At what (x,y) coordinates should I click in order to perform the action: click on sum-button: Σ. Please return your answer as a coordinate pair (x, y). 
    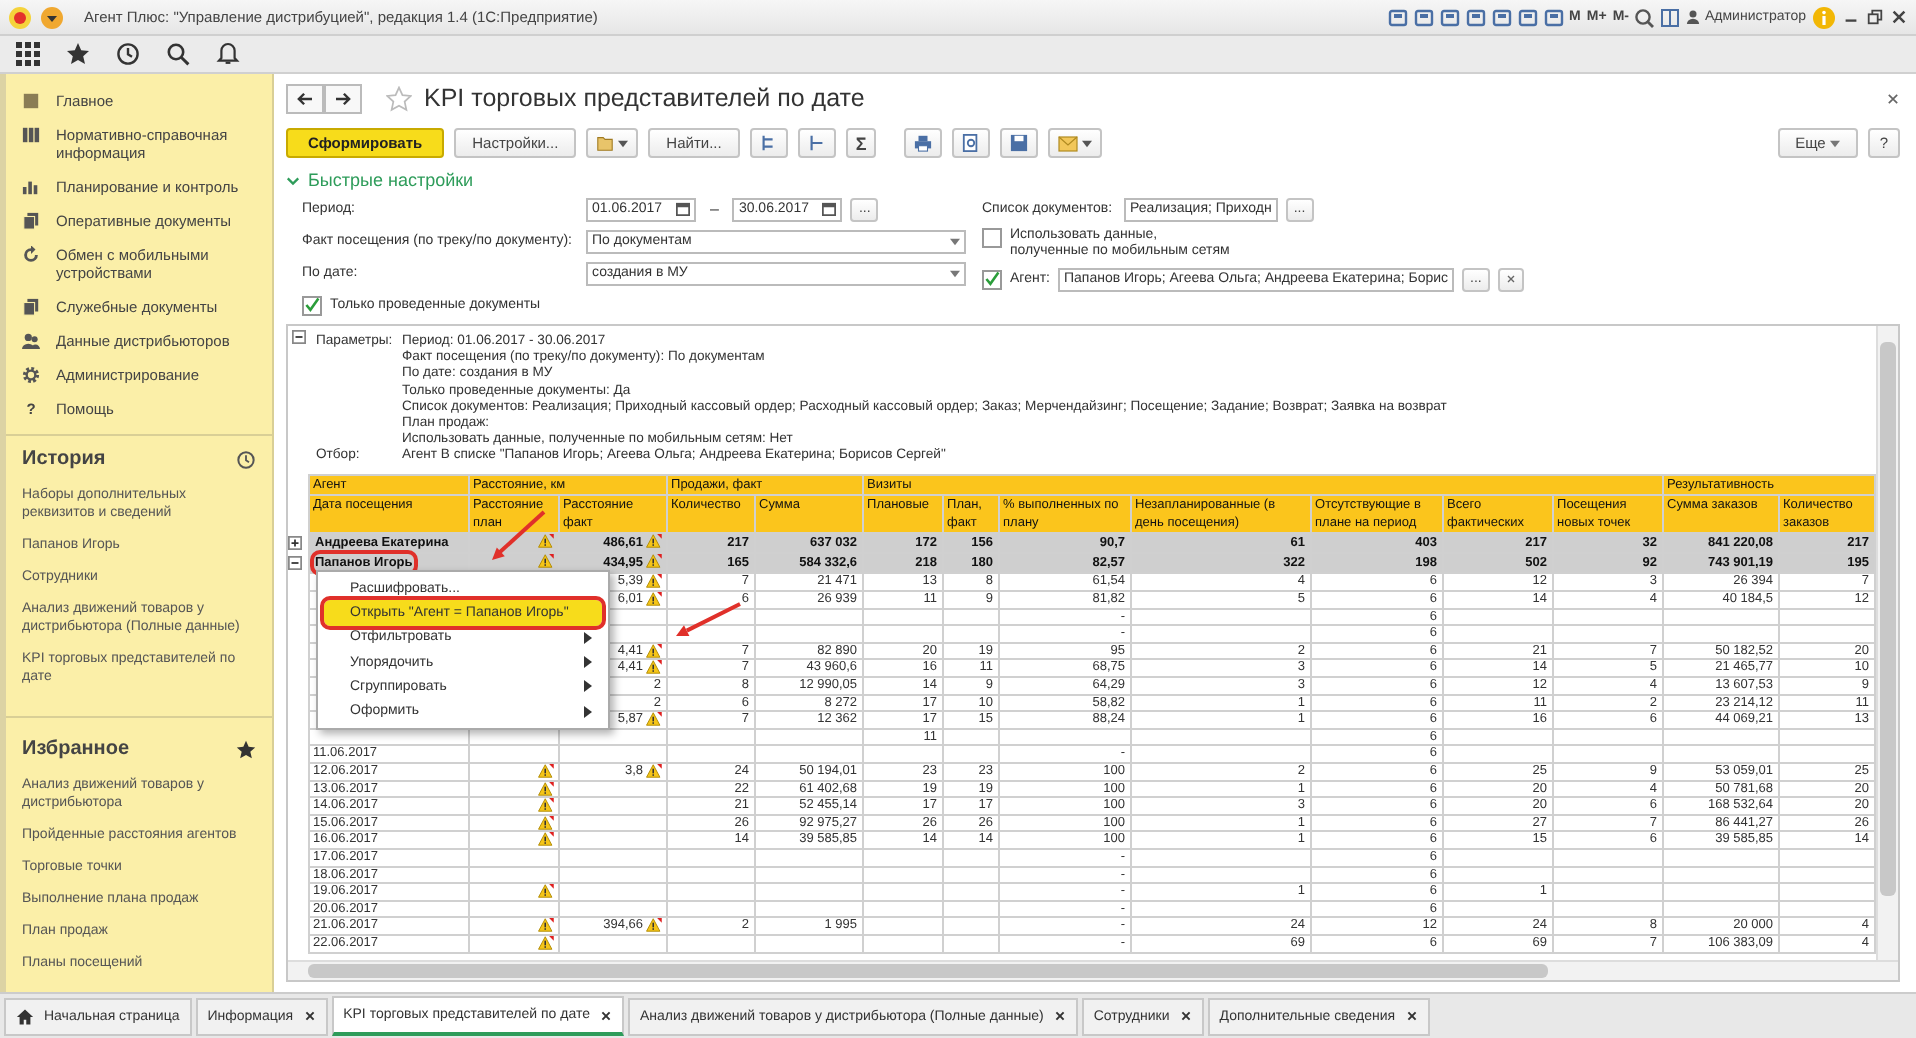
    Looking at the image, I should click on (861, 143).